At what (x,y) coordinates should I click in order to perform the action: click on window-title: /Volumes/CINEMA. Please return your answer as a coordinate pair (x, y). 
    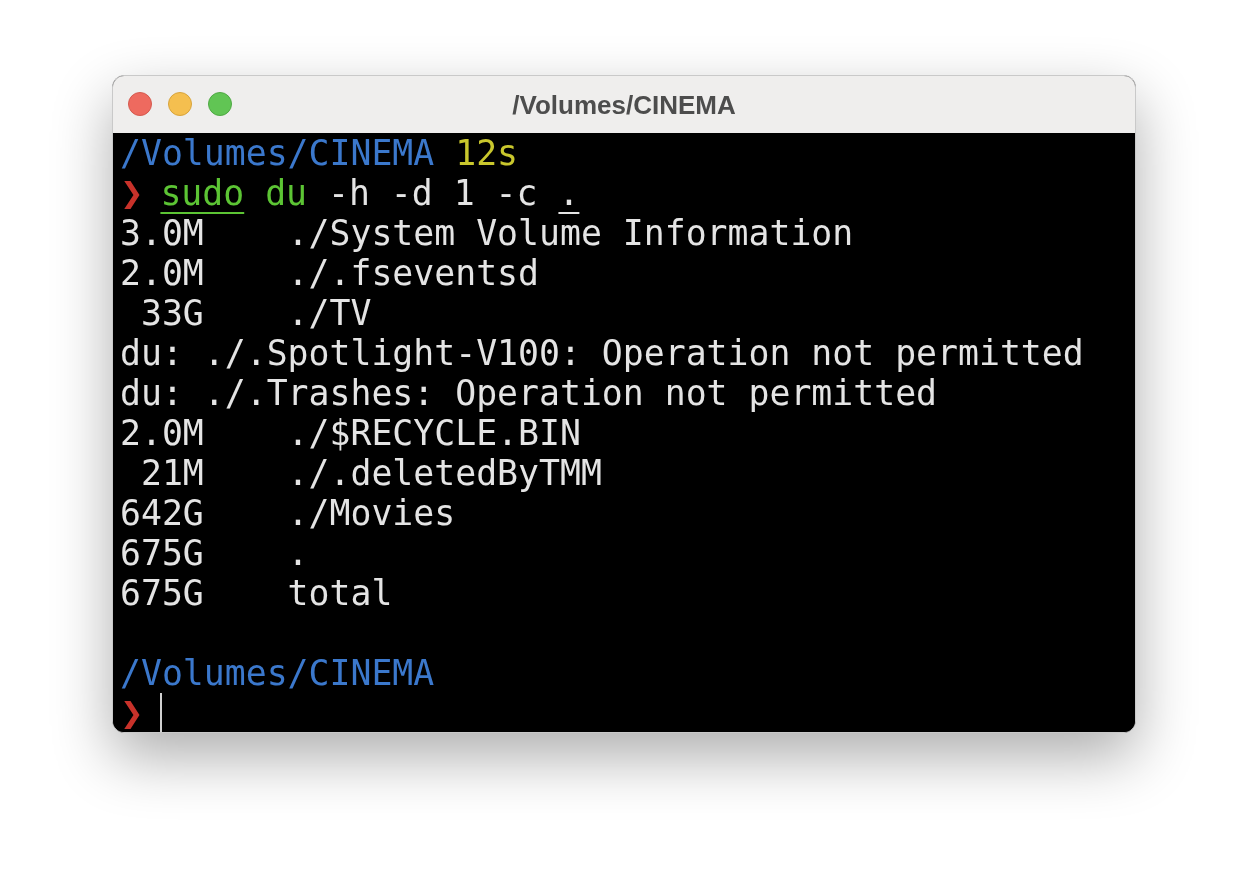
    Looking at the image, I should click on (624, 104).